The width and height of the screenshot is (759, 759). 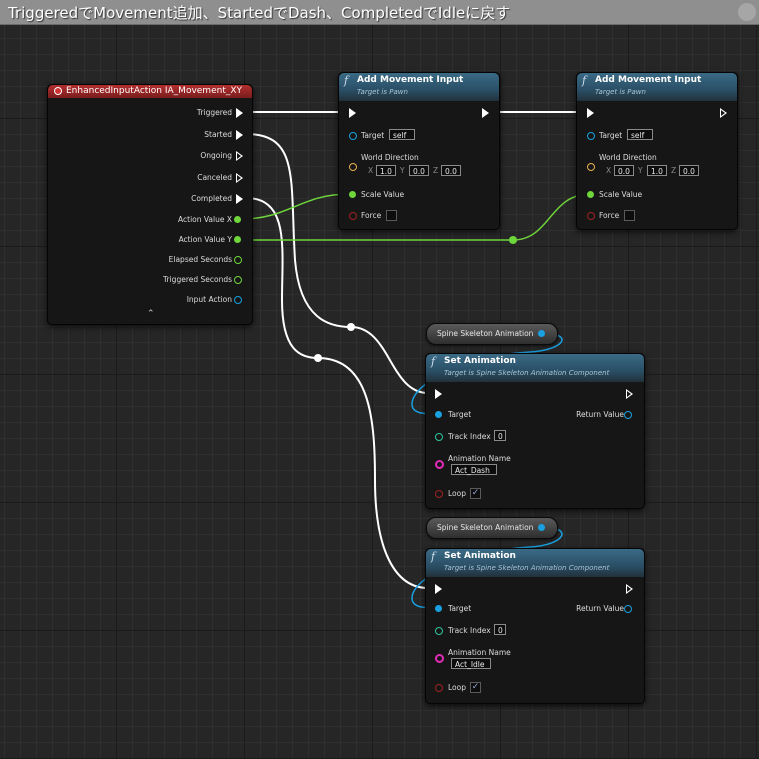 I want to click on pin-label-input-action: Input Action, so click(x=209, y=299).